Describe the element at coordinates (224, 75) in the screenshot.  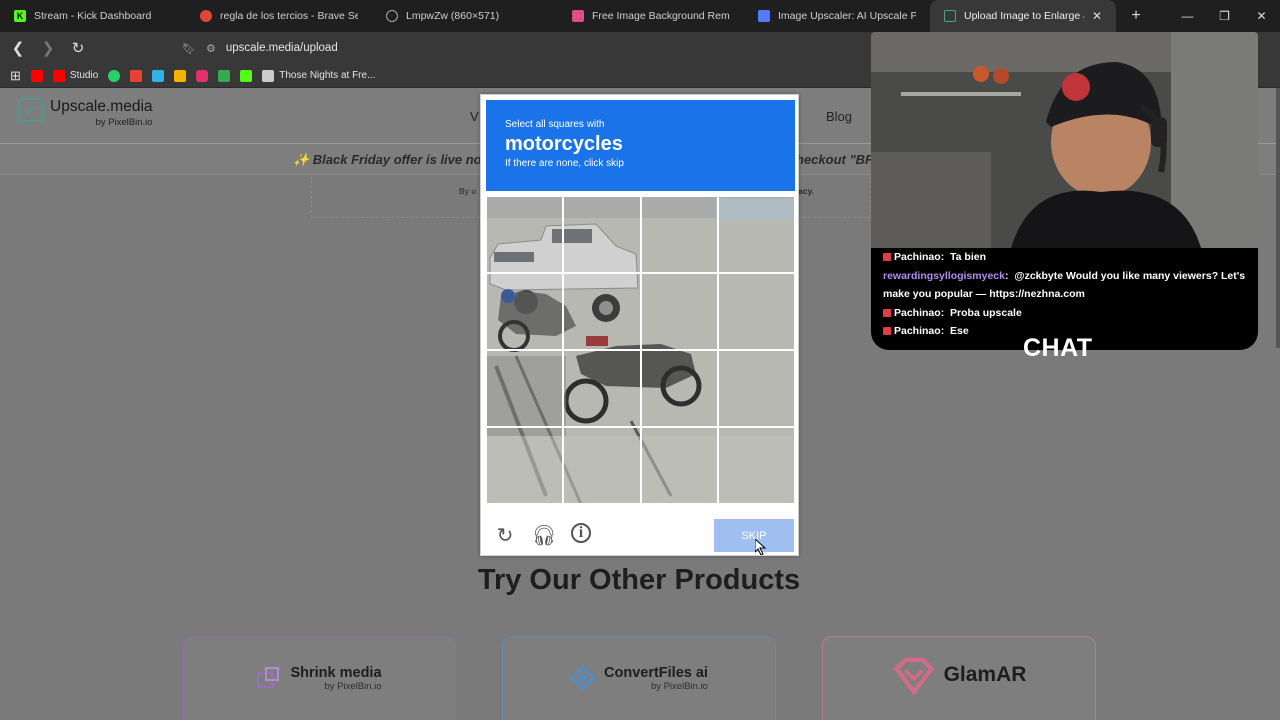
I see `bookmark-drive` at that location.